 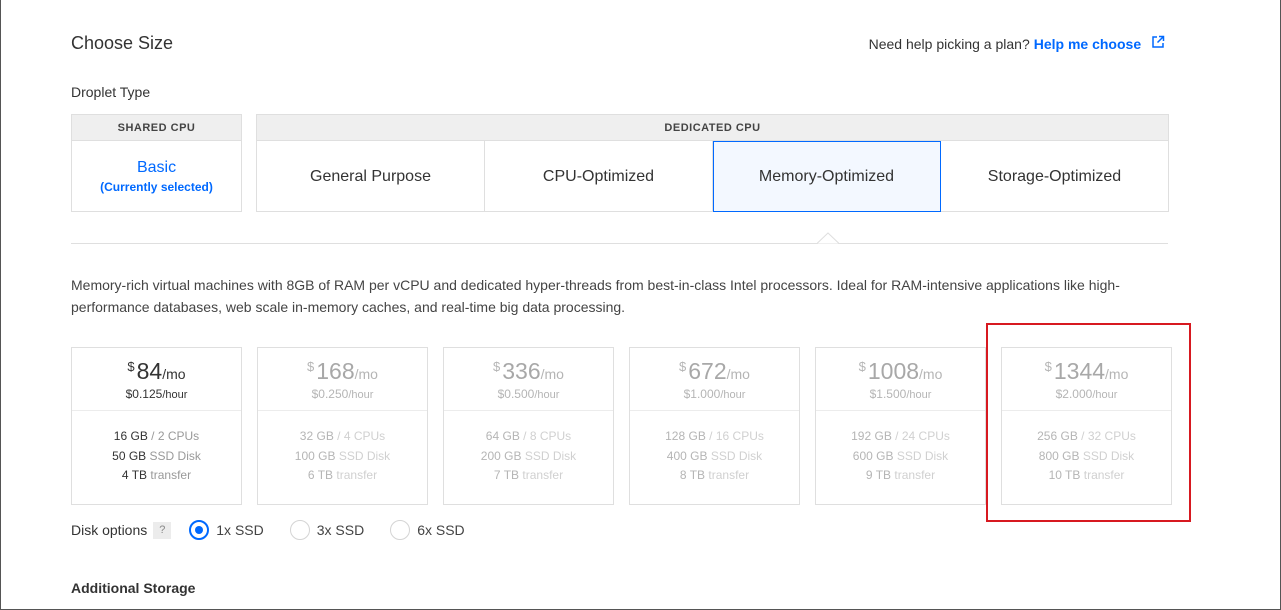 I want to click on basic-option: Basic (Currently selected), so click(x=156, y=176).